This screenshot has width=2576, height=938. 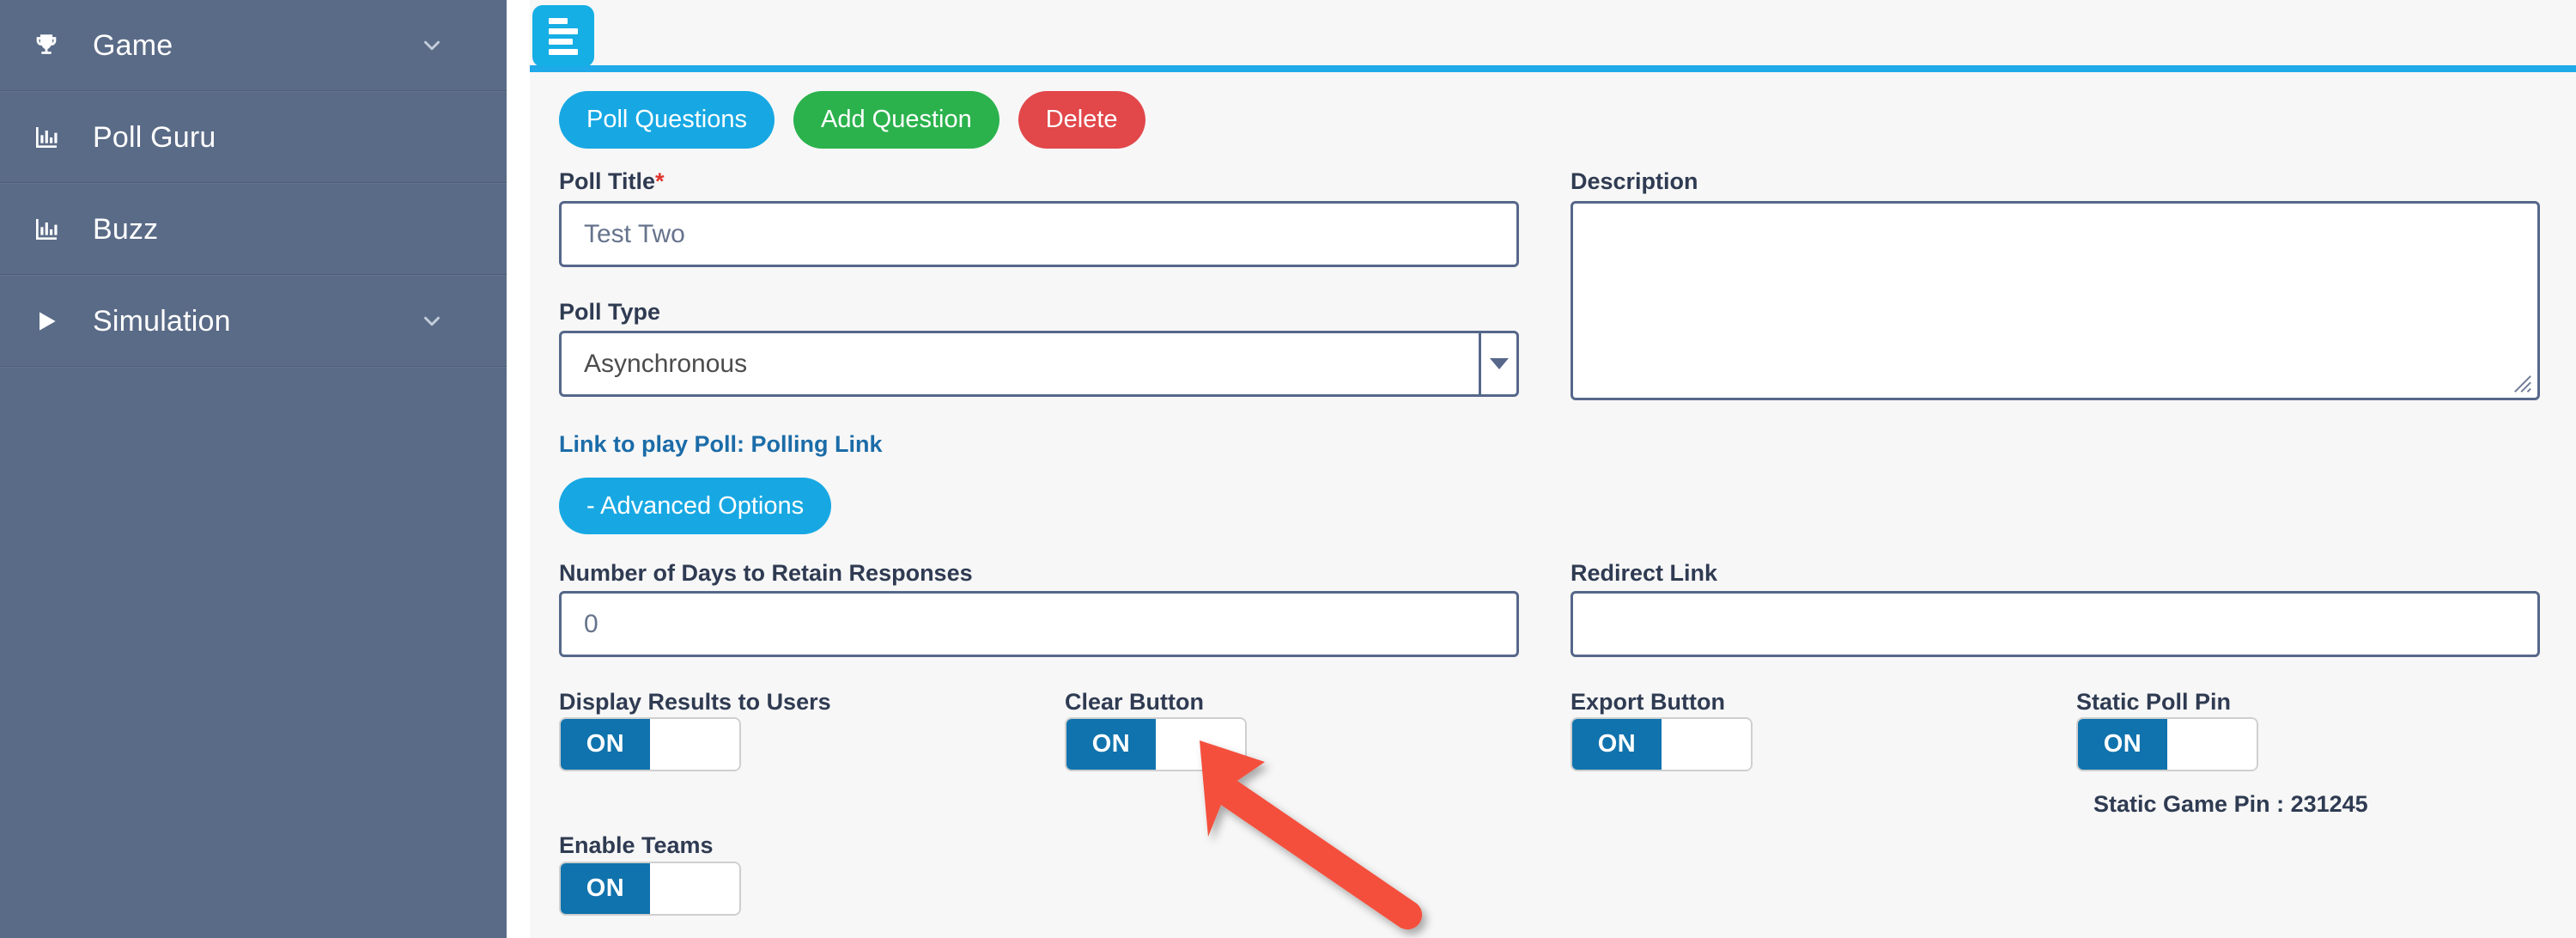 I want to click on polling-link: Link to play Poll: Polling Link, so click(x=721, y=444).